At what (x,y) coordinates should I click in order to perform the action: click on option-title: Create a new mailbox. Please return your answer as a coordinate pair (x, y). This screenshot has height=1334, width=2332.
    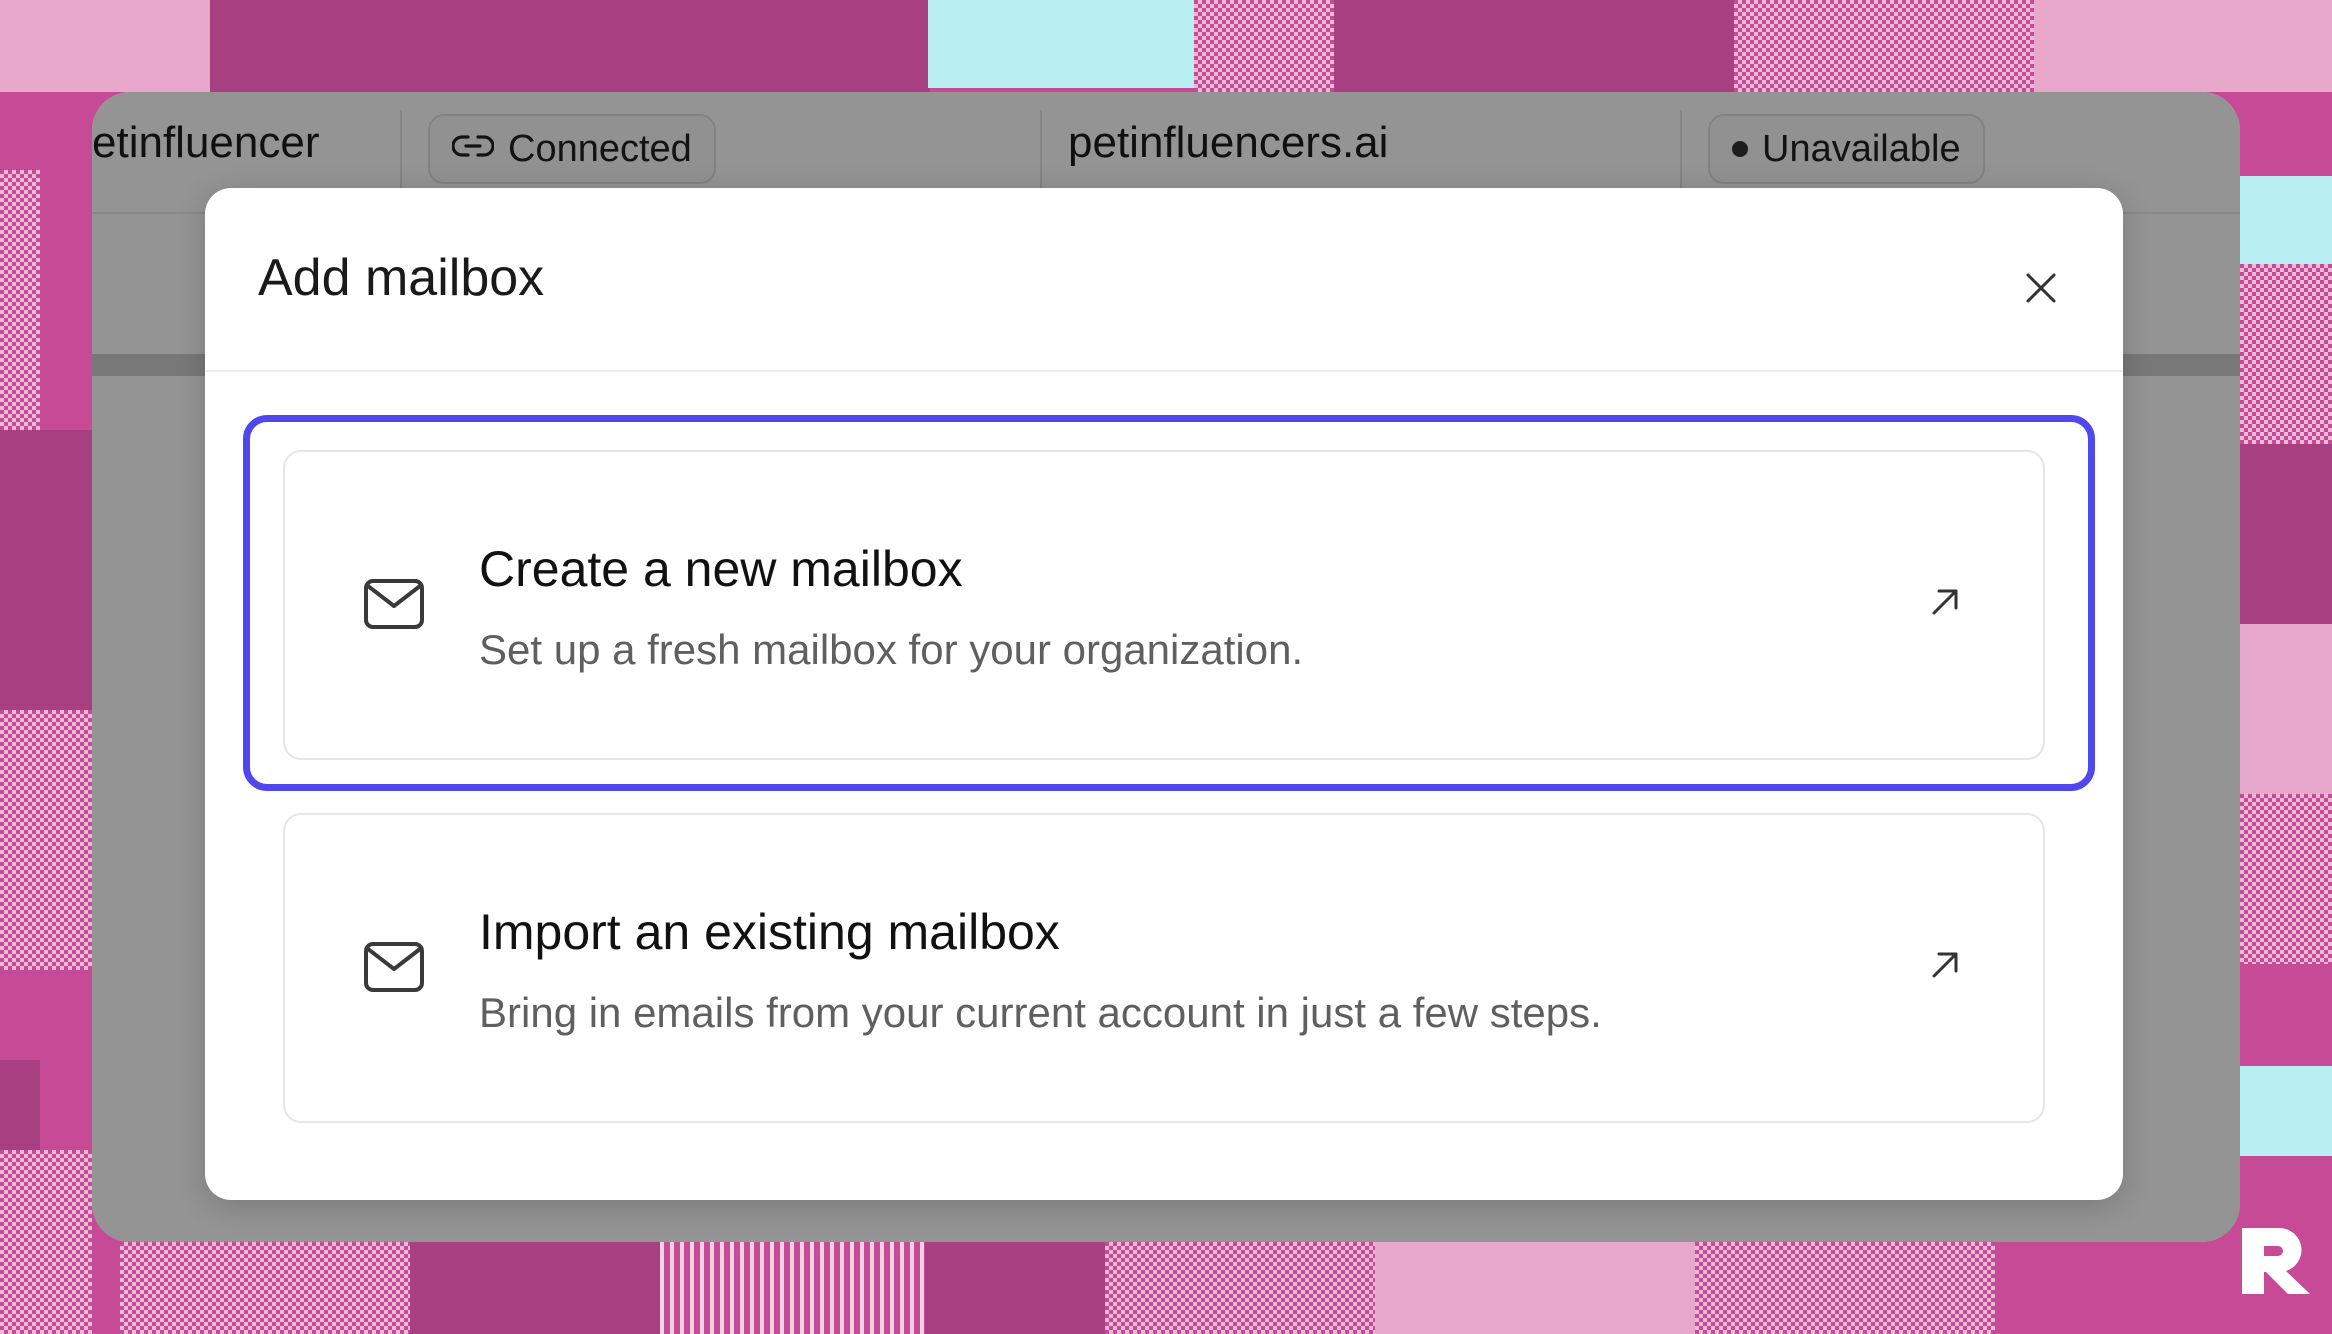
    Looking at the image, I should click on (721, 569).